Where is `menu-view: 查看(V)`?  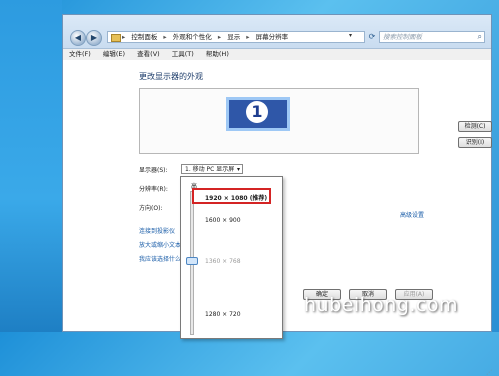
menu-view: 查看(V) is located at coordinates (148, 54).